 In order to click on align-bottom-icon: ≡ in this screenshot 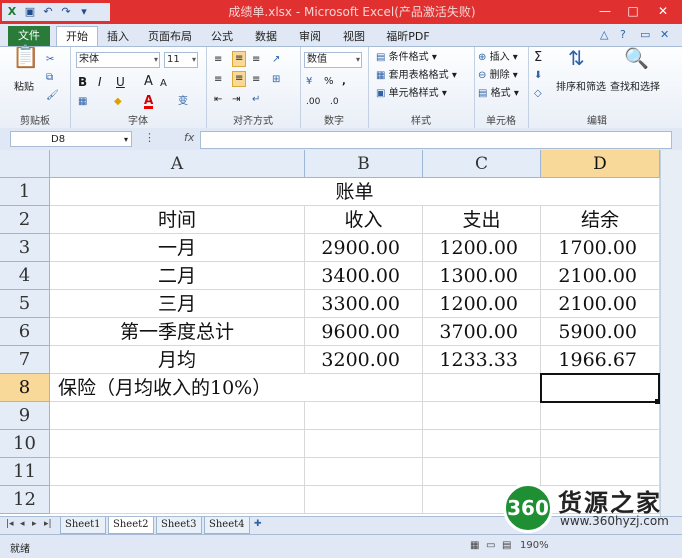, I will do `click(256, 60)`.